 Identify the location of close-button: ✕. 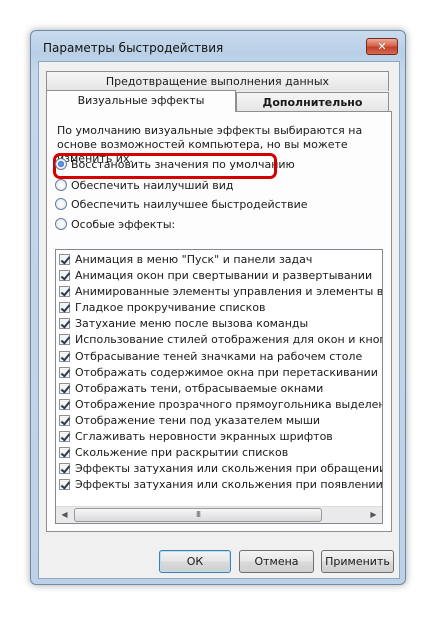
(382, 46).